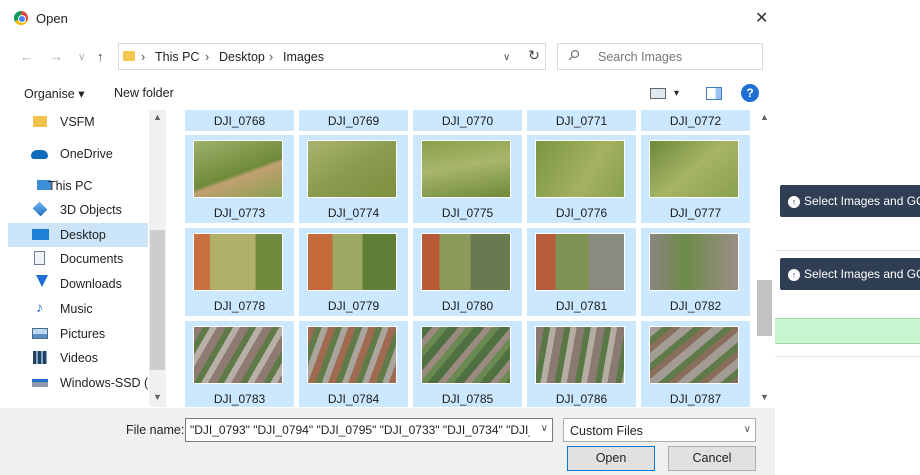 The width and height of the screenshot is (920, 475). I want to click on command-bar: Organise ▾ New folder ▾ ?, so click(387, 93).